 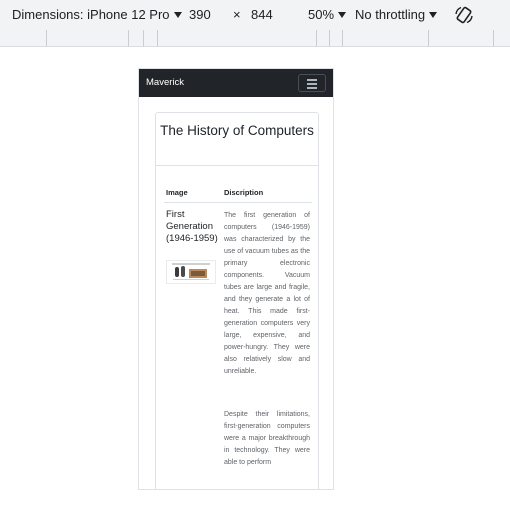 I want to click on rotate-icon, so click(x=464, y=15).